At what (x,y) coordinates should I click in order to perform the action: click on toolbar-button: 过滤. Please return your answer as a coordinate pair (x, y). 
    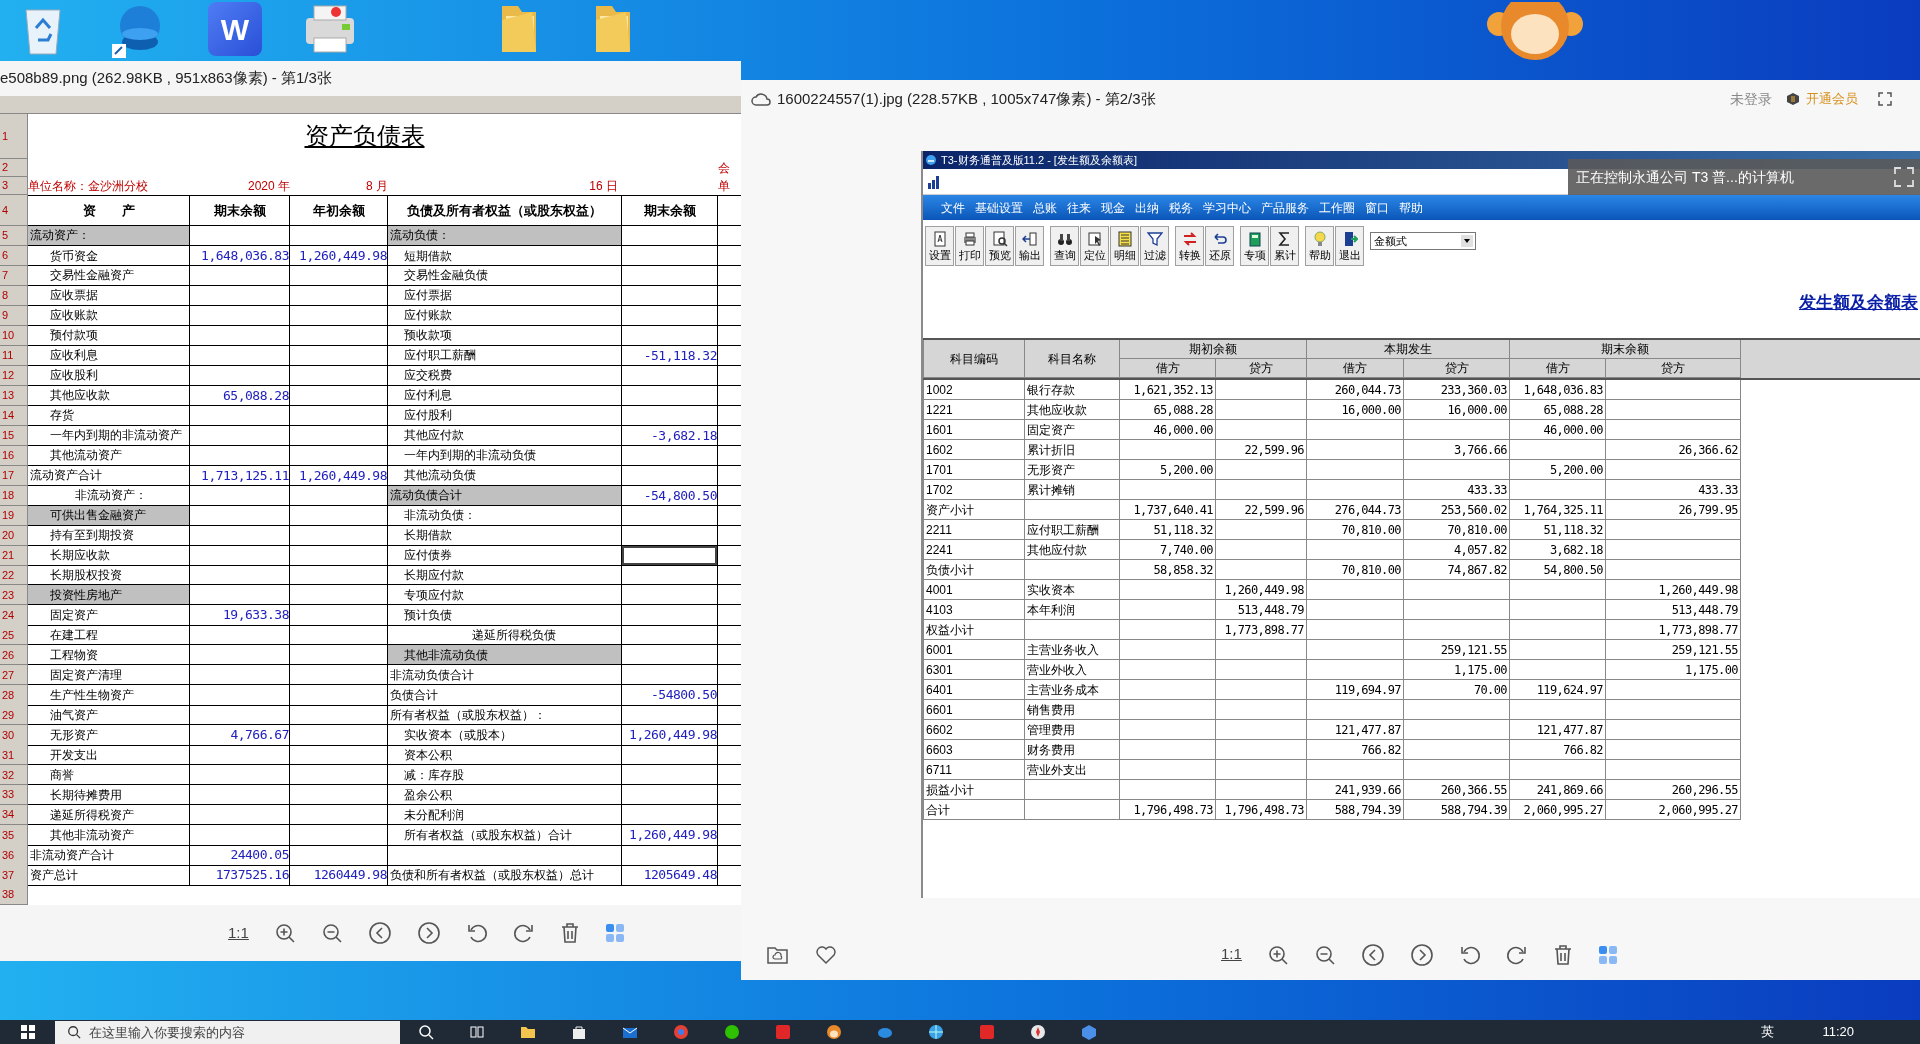
    Looking at the image, I should click on (1154, 246).